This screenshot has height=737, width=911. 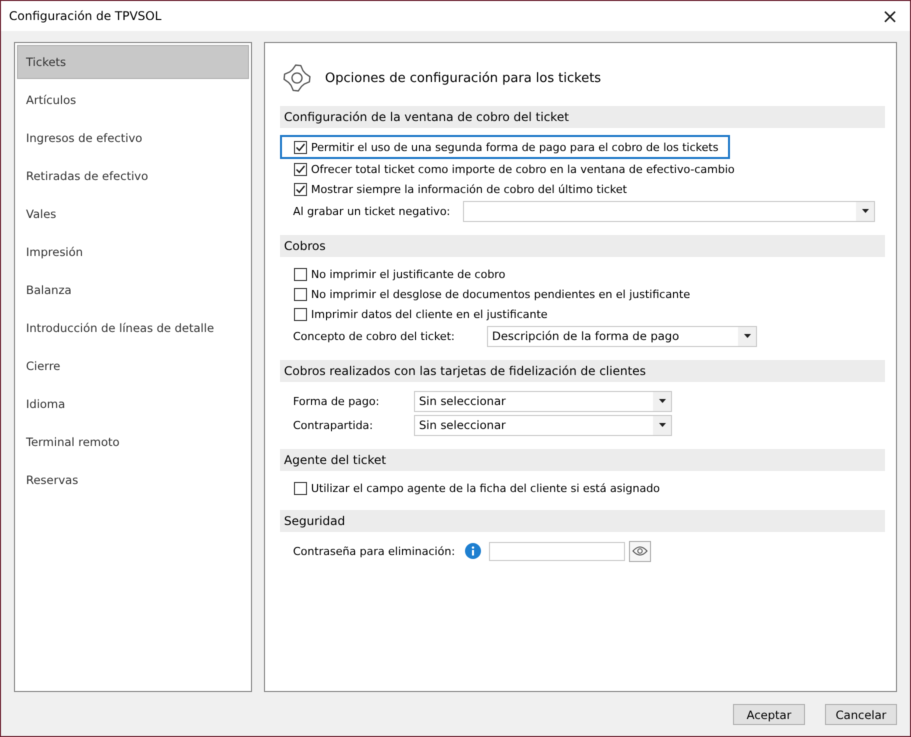 What do you see at coordinates (861, 714) in the screenshot?
I see `dialog-button: Cancelar` at bounding box center [861, 714].